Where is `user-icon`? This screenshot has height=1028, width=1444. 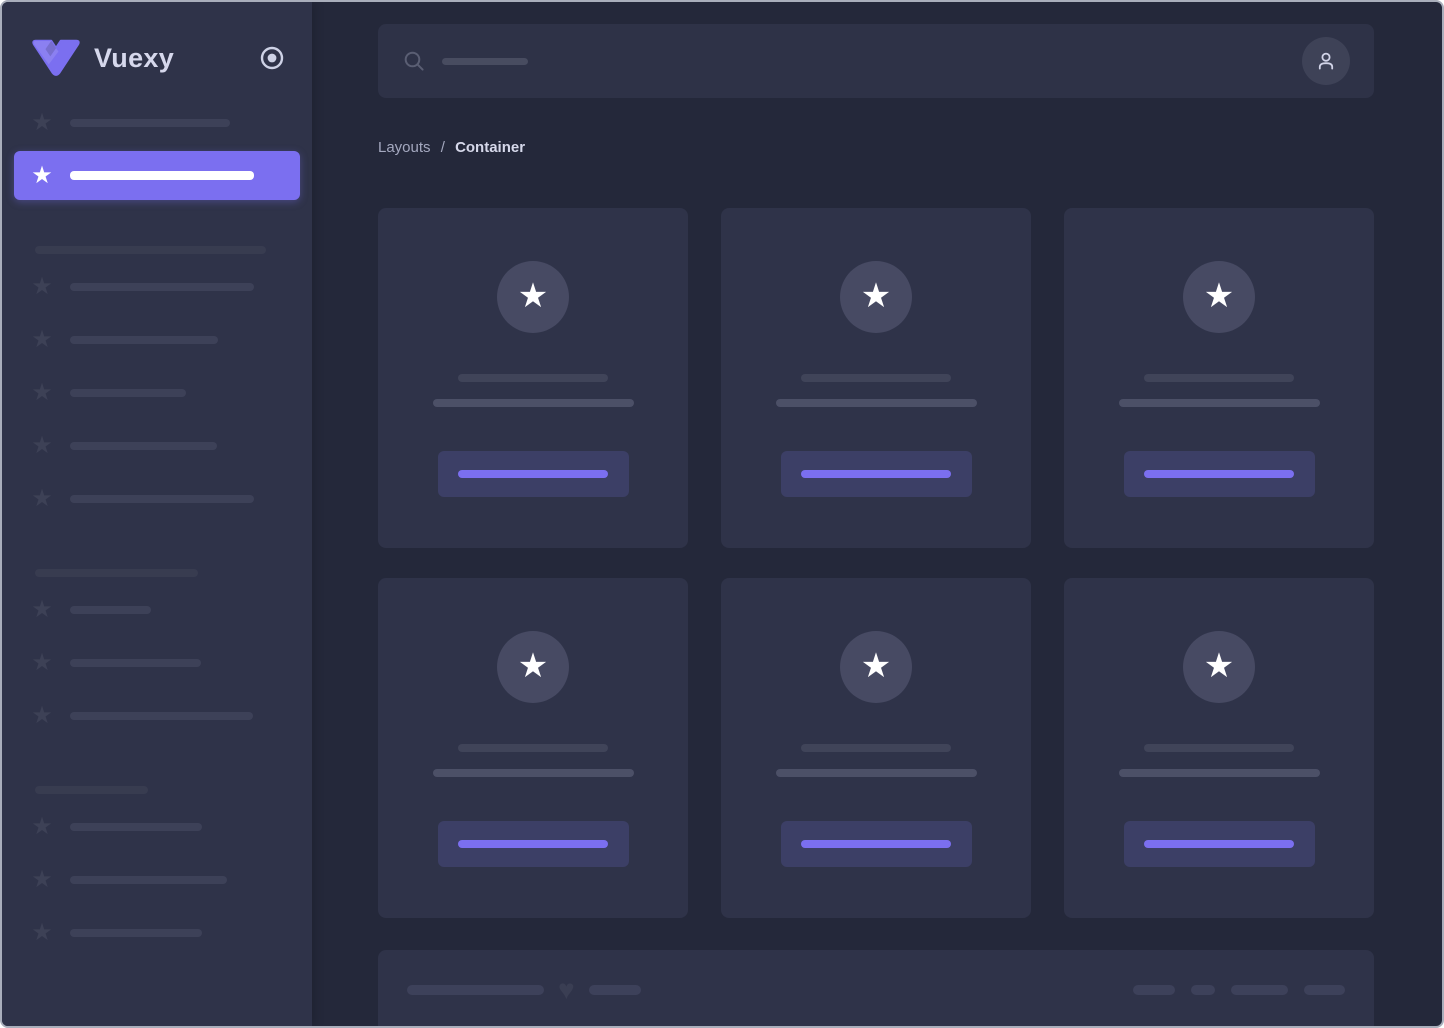
user-icon is located at coordinates (1326, 61).